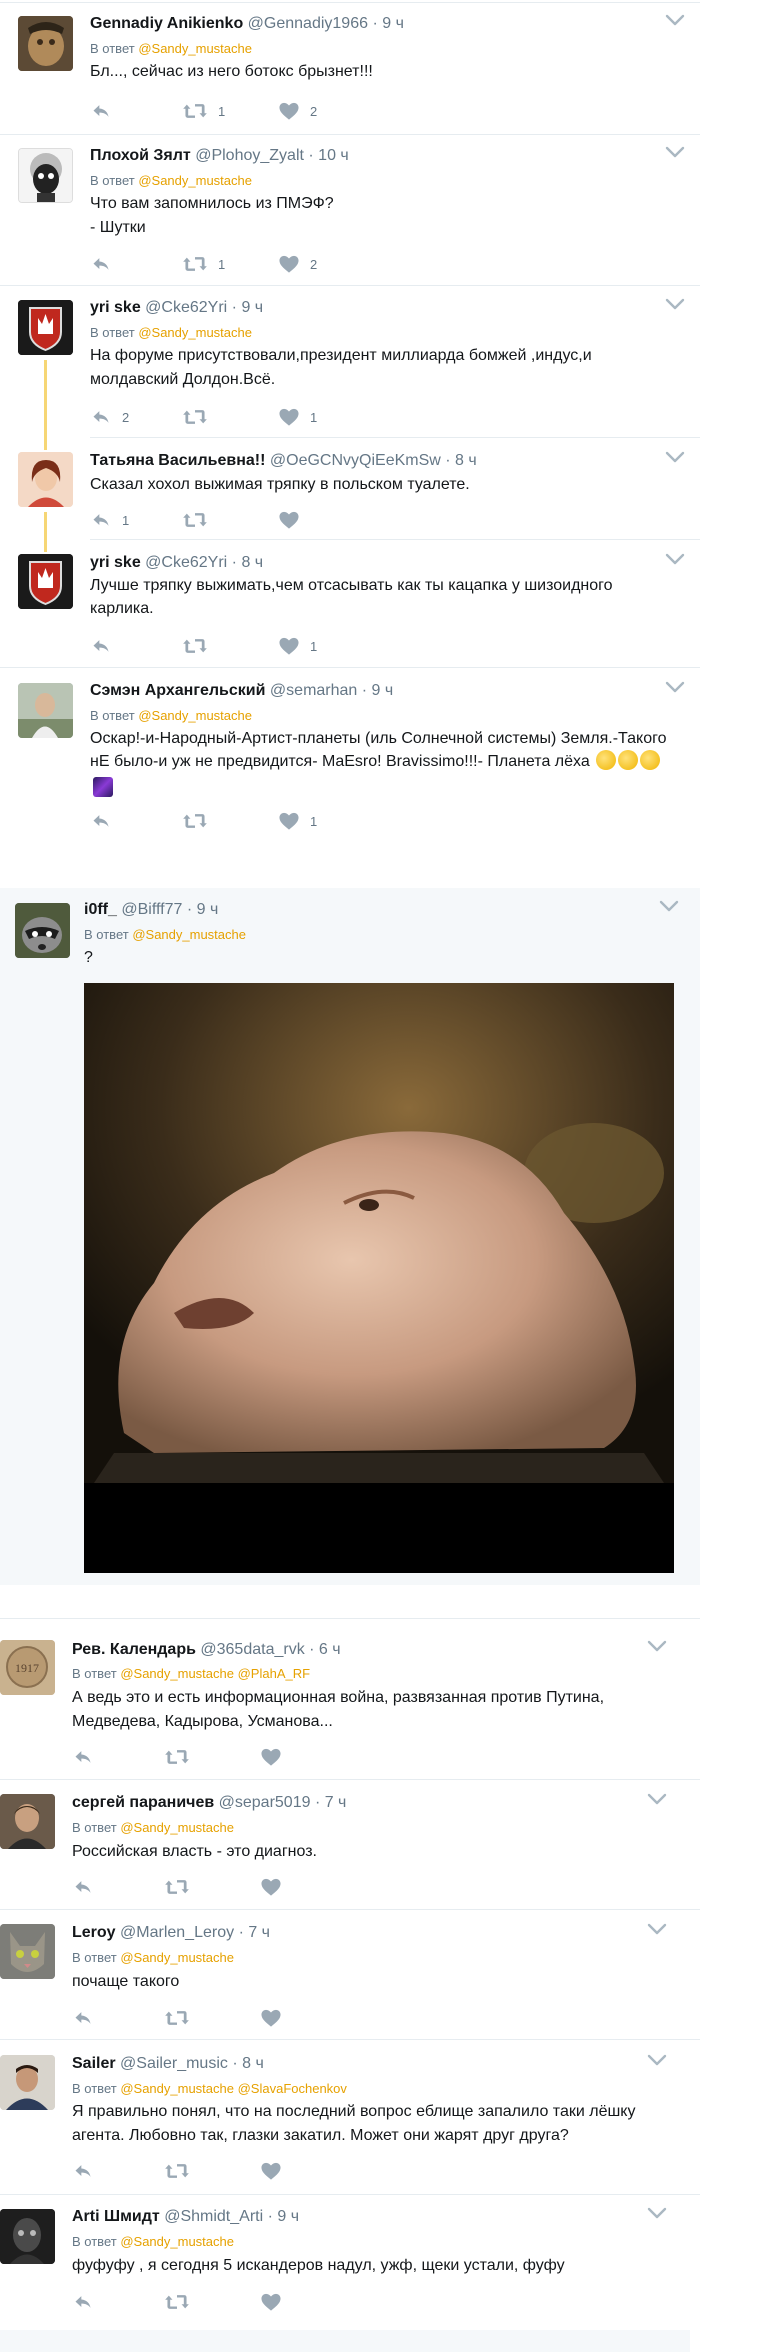 This screenshot has width=764, height=2352. Describe the element at coordinates (313, 690) in the screenshot. I see `author-handle: @semarhan` at that location.